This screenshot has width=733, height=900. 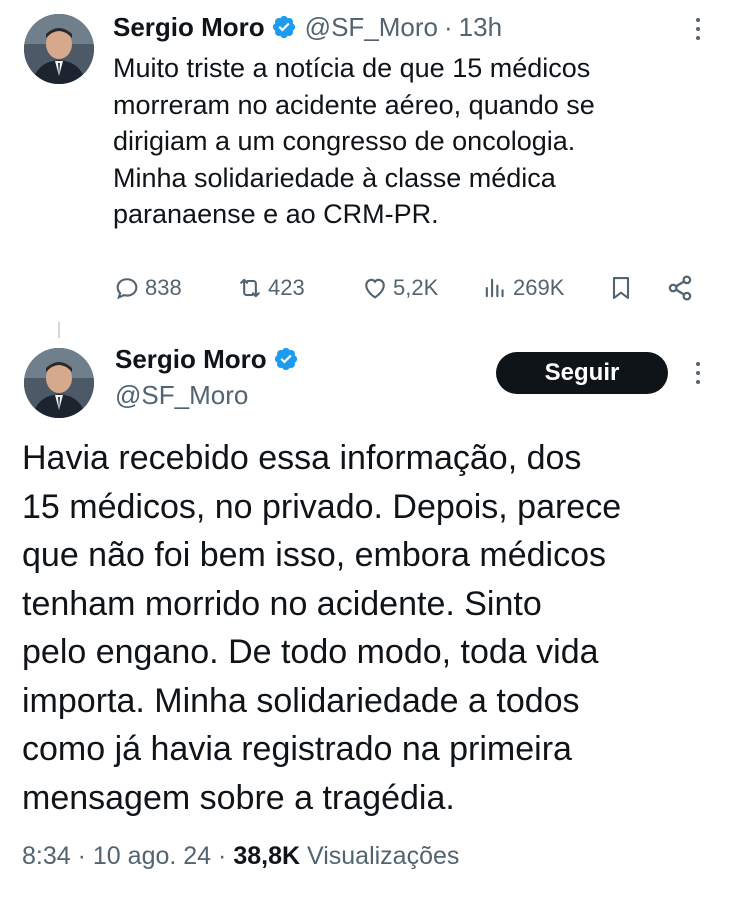 What do you see at coordinates (127, 288) in the screenshot?
I see `reply-icon` at bounding box center [127, 288].